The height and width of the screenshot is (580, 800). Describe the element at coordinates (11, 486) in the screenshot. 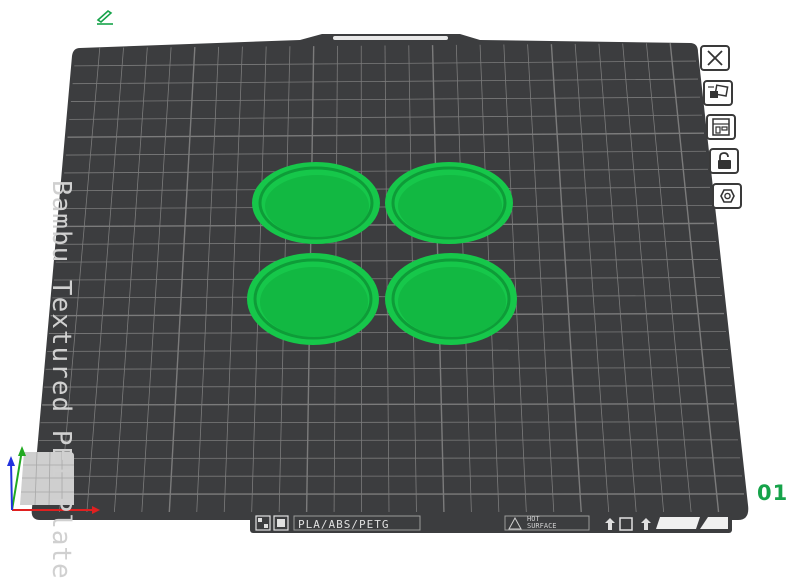

I see `axis-z` at that location.